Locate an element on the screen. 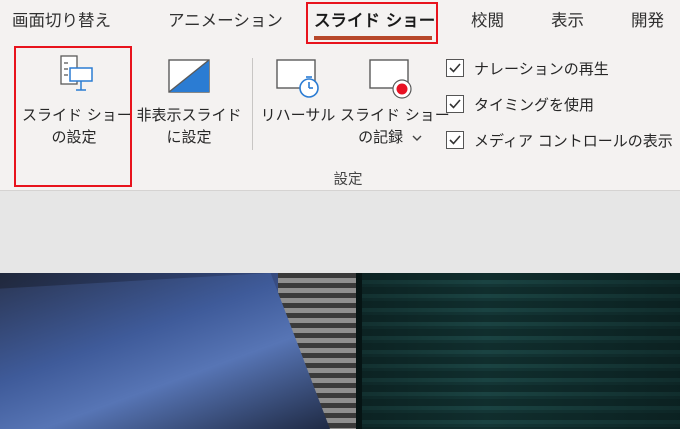  window-frame is located at coordinates (359, 351).